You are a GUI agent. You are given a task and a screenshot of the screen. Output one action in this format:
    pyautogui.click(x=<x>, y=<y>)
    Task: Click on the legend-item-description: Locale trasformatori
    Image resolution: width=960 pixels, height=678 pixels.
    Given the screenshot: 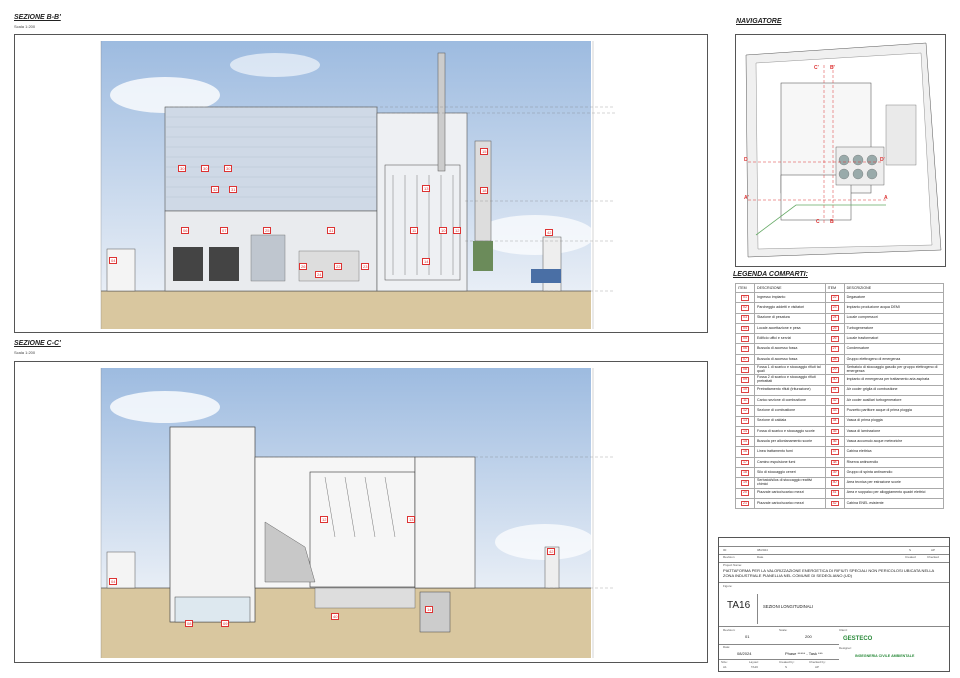 What is the action you would take?
    pyautogui.click(x=894, y=339)
    